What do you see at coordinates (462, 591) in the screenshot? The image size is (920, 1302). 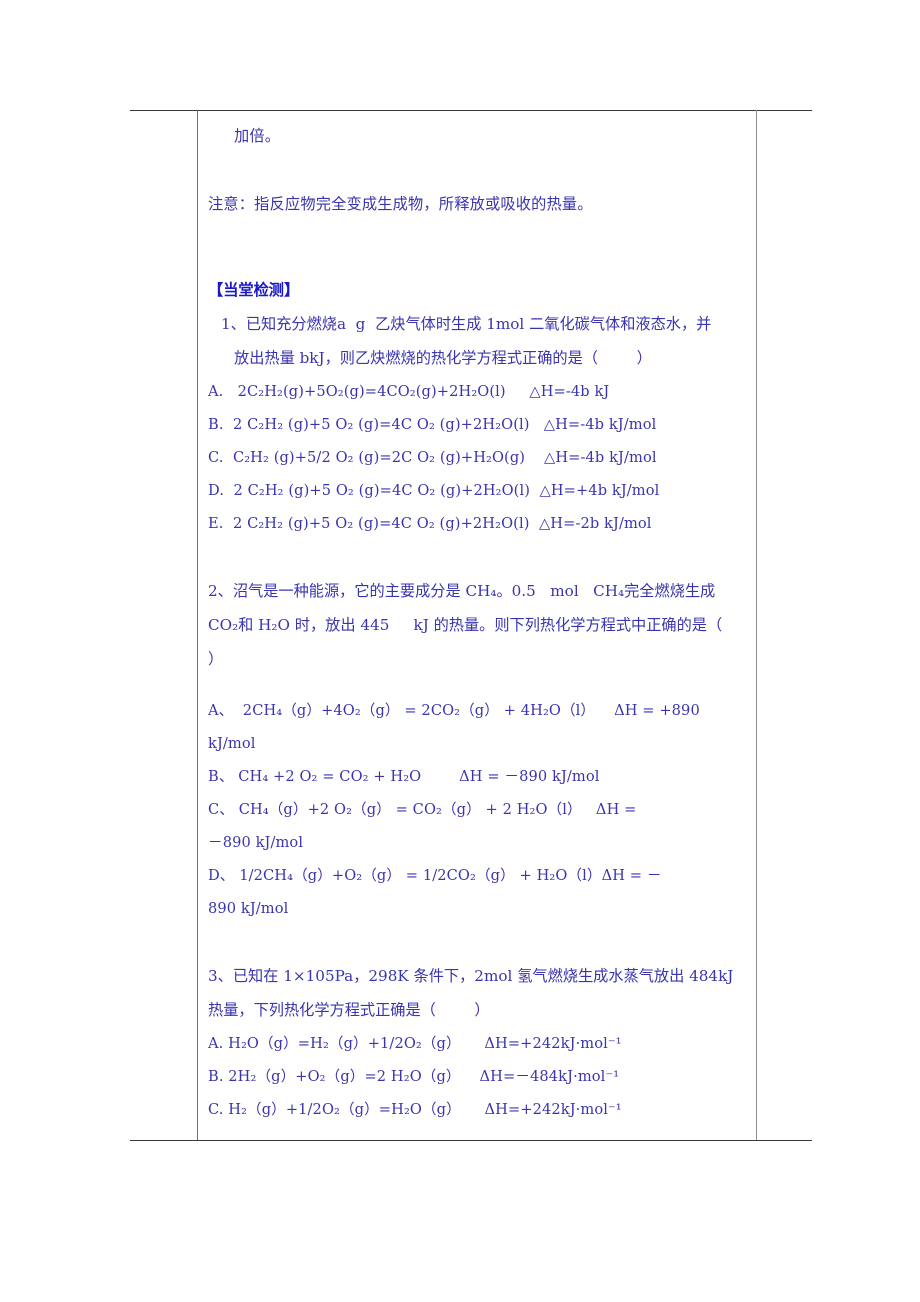 I see `question-2-stem-line-1: 2、沼气是一种能源，它的主要成分是 CH₄。0.5 mol CH₄完全燃烧生成` at bounding box center [462, 591].